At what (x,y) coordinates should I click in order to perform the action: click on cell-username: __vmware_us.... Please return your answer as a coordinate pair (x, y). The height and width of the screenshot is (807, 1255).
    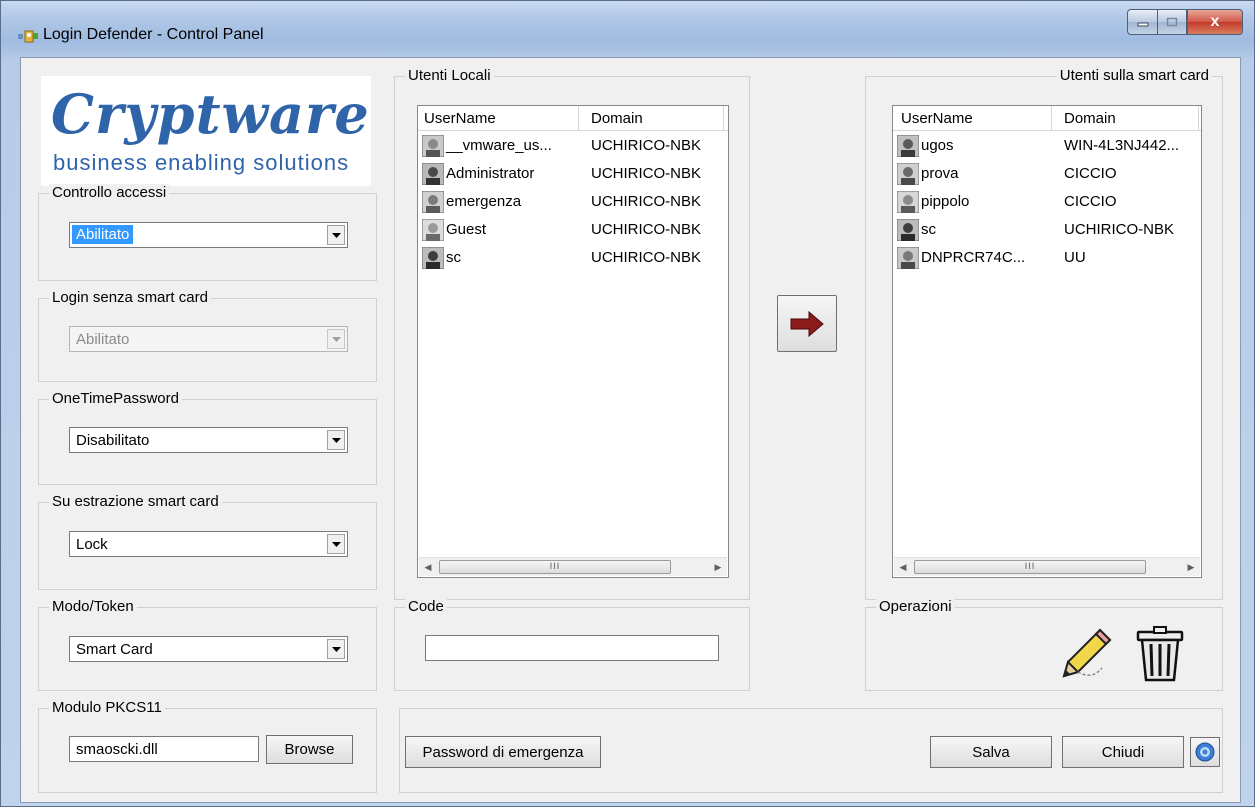
    Looking at the image, I should click on (499, 145).